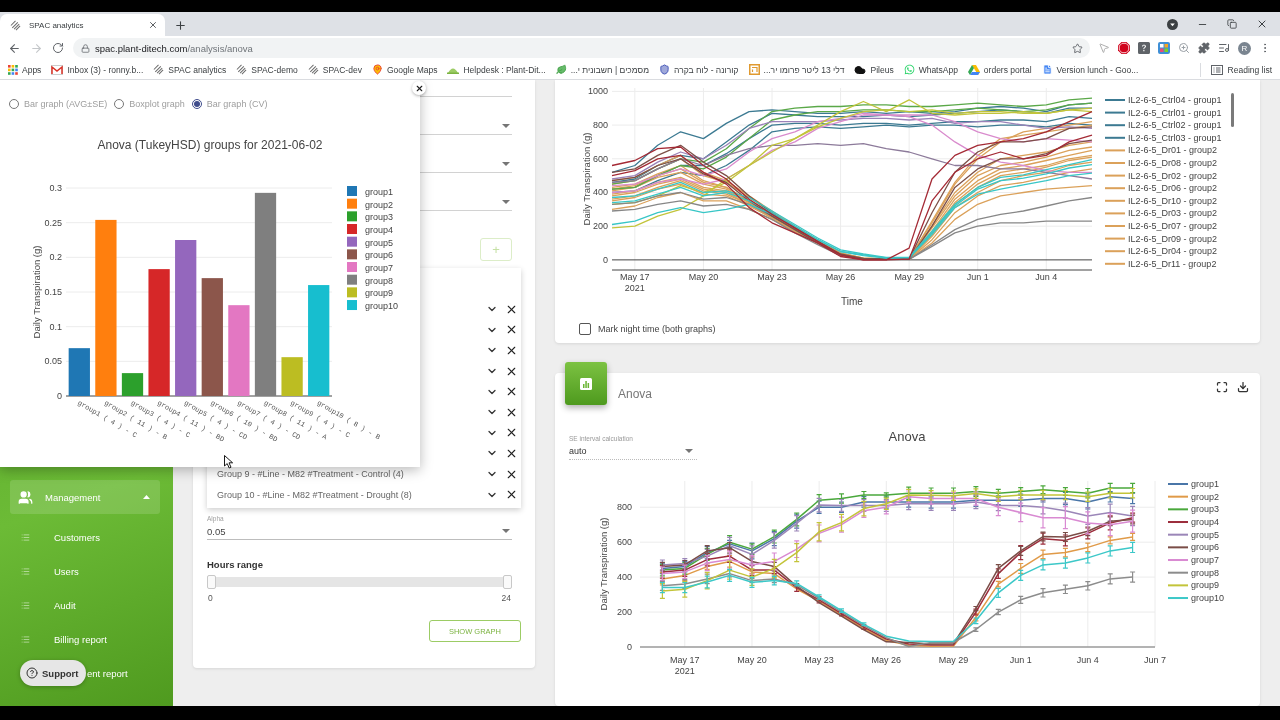  What do you see at coordinates (53, 361) in the screenshot?
I see `axis-tick-label: 0.05` at bounding box center [53, 361].